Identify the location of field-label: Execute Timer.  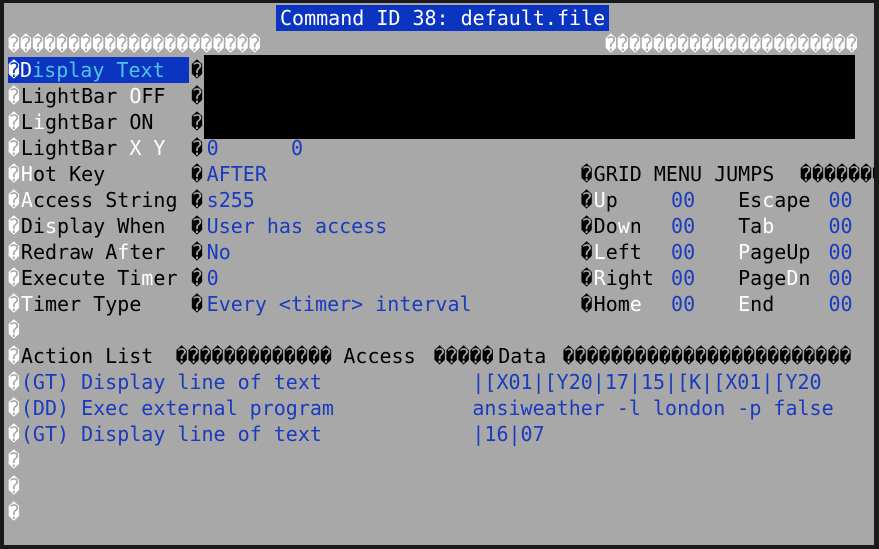
(99, 278).